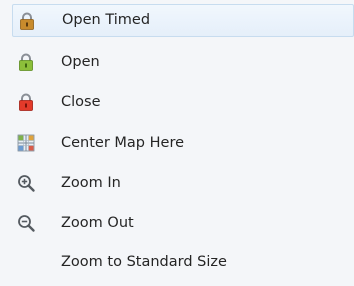  What do you see at coordinates (26, 183) in the screenshot?
I see `zoom-in-icon` at bounding box center [26, 183].